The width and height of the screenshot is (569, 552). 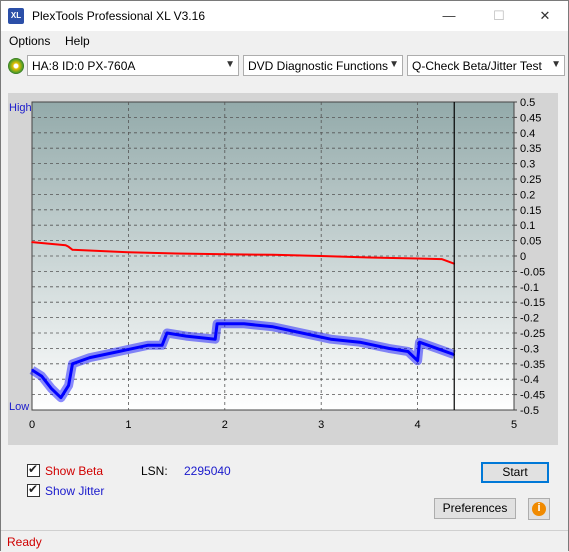 I want to click on status-text: Ready, so click(x=24, y=542).